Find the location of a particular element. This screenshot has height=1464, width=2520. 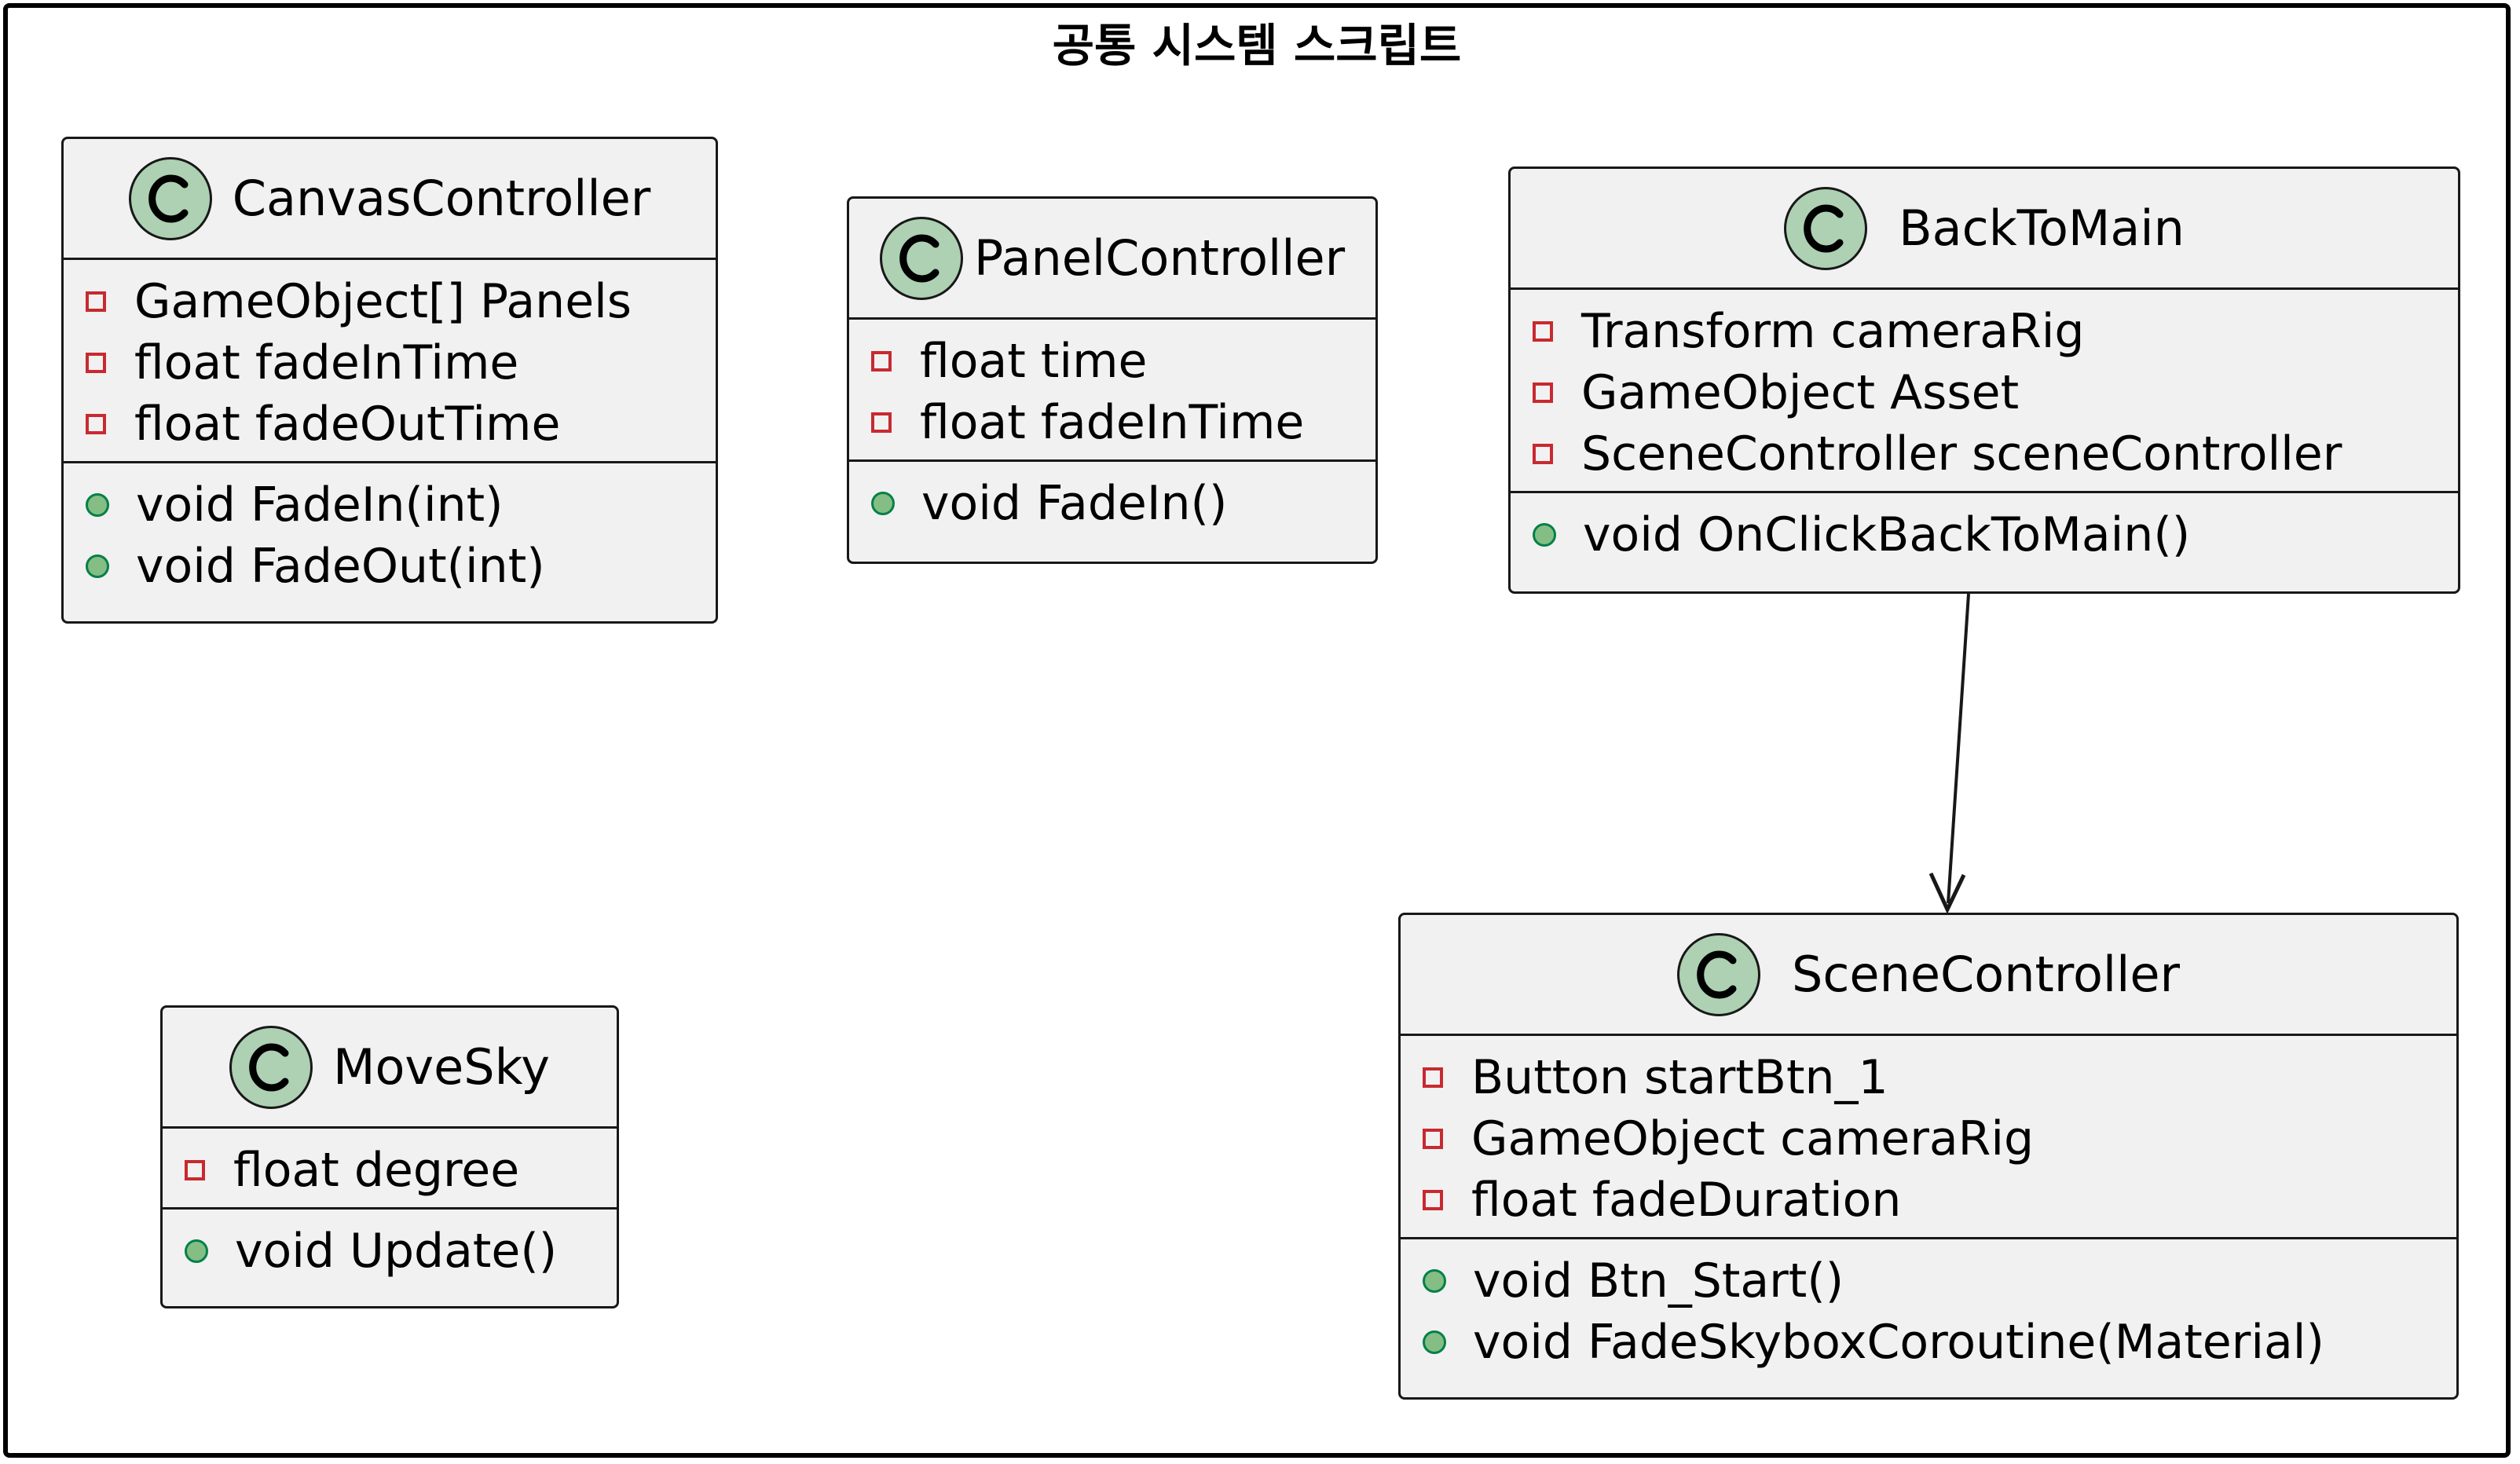

arrow-line is located at coordinates (1958, 748).